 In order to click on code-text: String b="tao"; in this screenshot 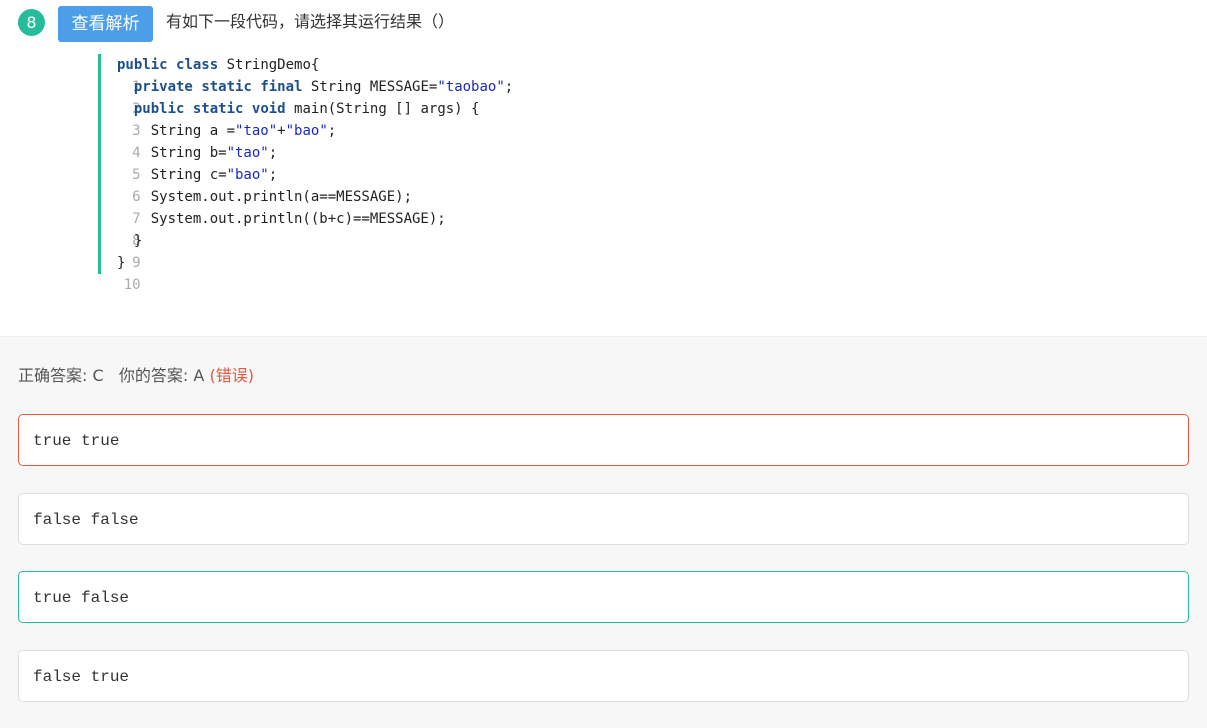, I will do `click(197, 153)`.